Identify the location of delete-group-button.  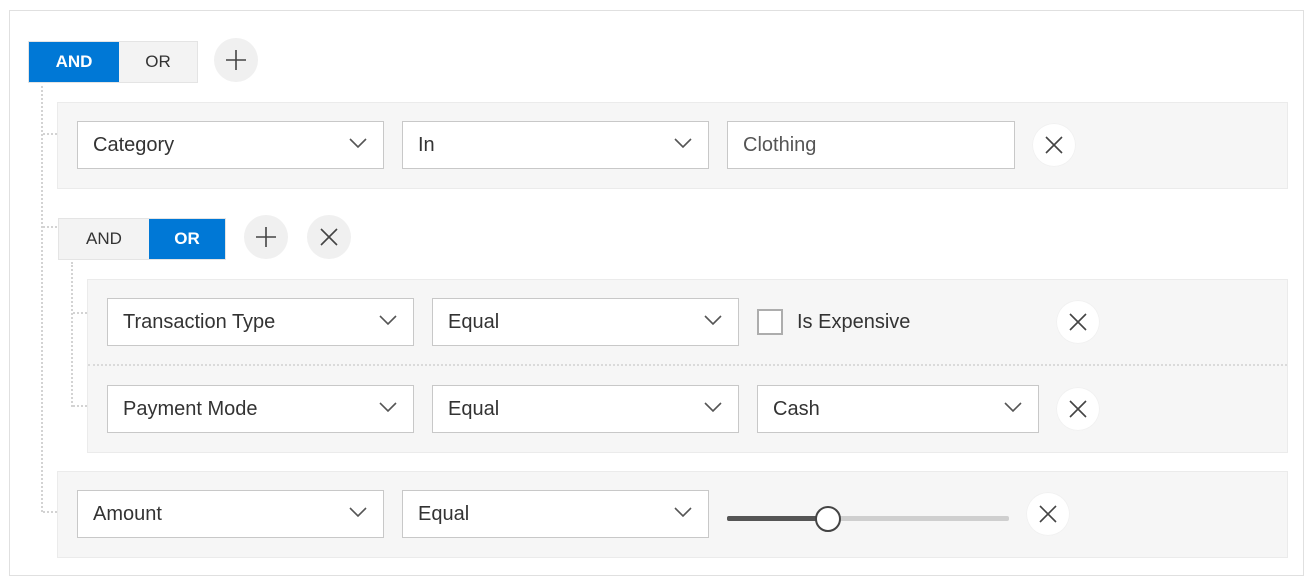
(329, 237).